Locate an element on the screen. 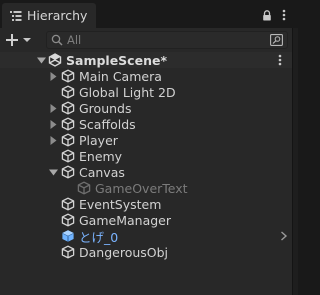  item-label: Enemy is located at coordinates (101, 156).